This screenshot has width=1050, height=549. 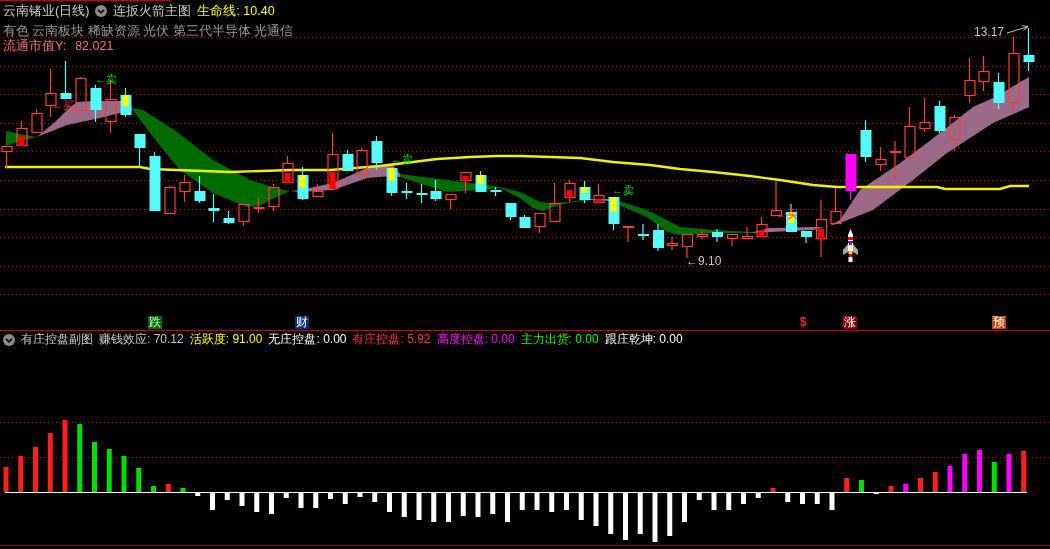 What do you see at coordinates (35, 46) in the screenshot?
I see `market-cap-label: 流通市值Y:` at bounding box center [35, 46].